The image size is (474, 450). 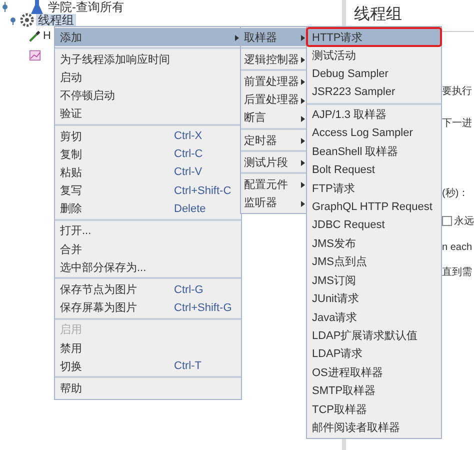 What do you see at coordinates (274, 99) in the screenshot?
I see `menu-item: 后置处理器` at bounding box center [274, 99].